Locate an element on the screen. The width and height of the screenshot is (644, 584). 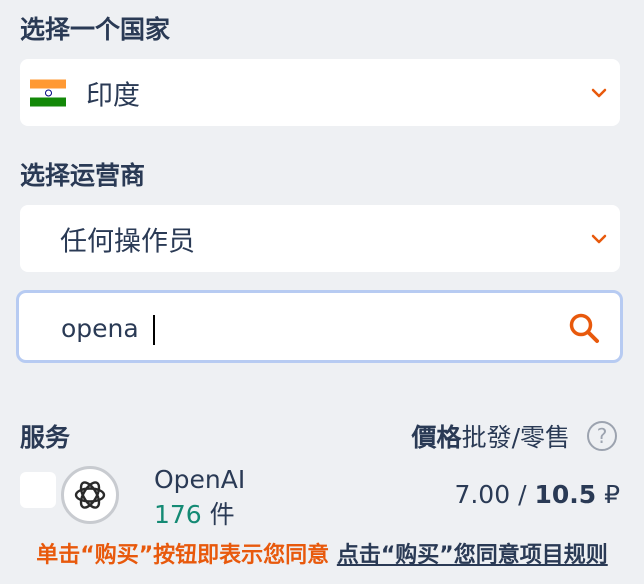
currency-symbol: ₽ is located at coordinates (612, 494).